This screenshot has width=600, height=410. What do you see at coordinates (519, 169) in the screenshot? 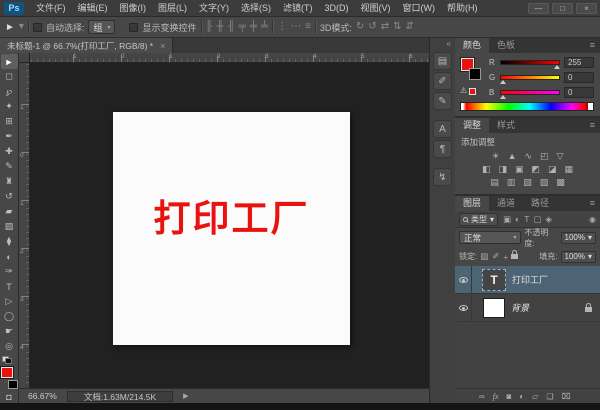
I see `black-white-icon: ▣` at bounding box center [519, 169].